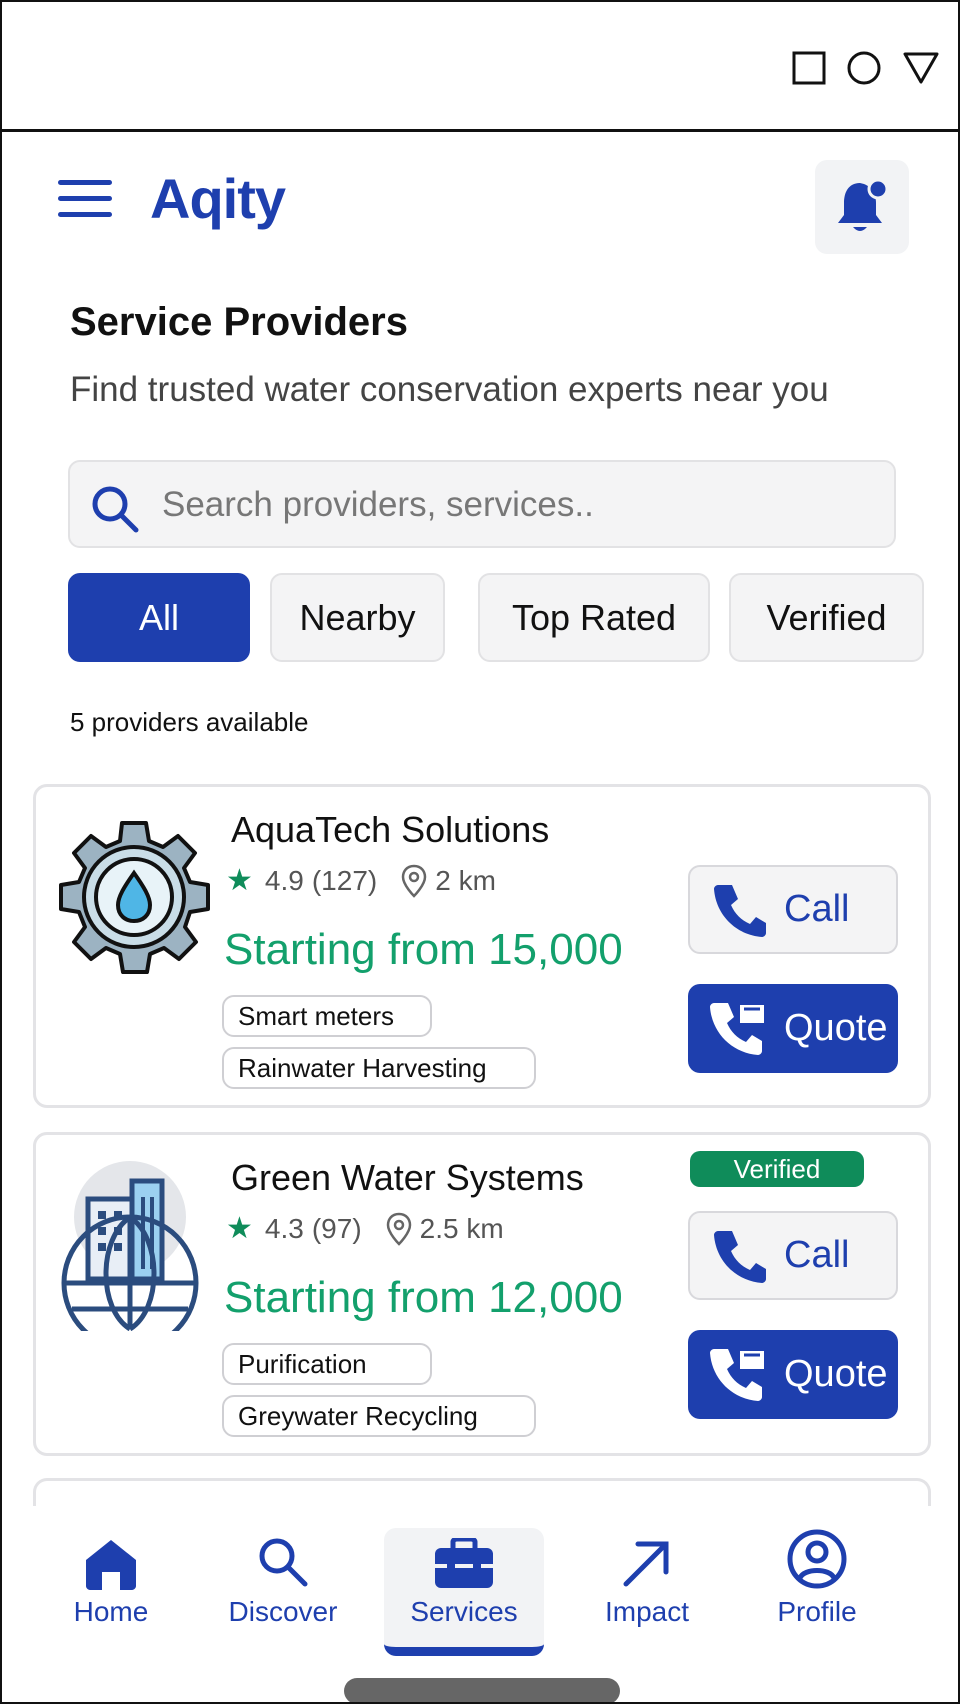 This screenshot has height=1704, width=960. Describe the element at coordinates (863, 204) in the screenshot. I see `bell-icon` at that location.